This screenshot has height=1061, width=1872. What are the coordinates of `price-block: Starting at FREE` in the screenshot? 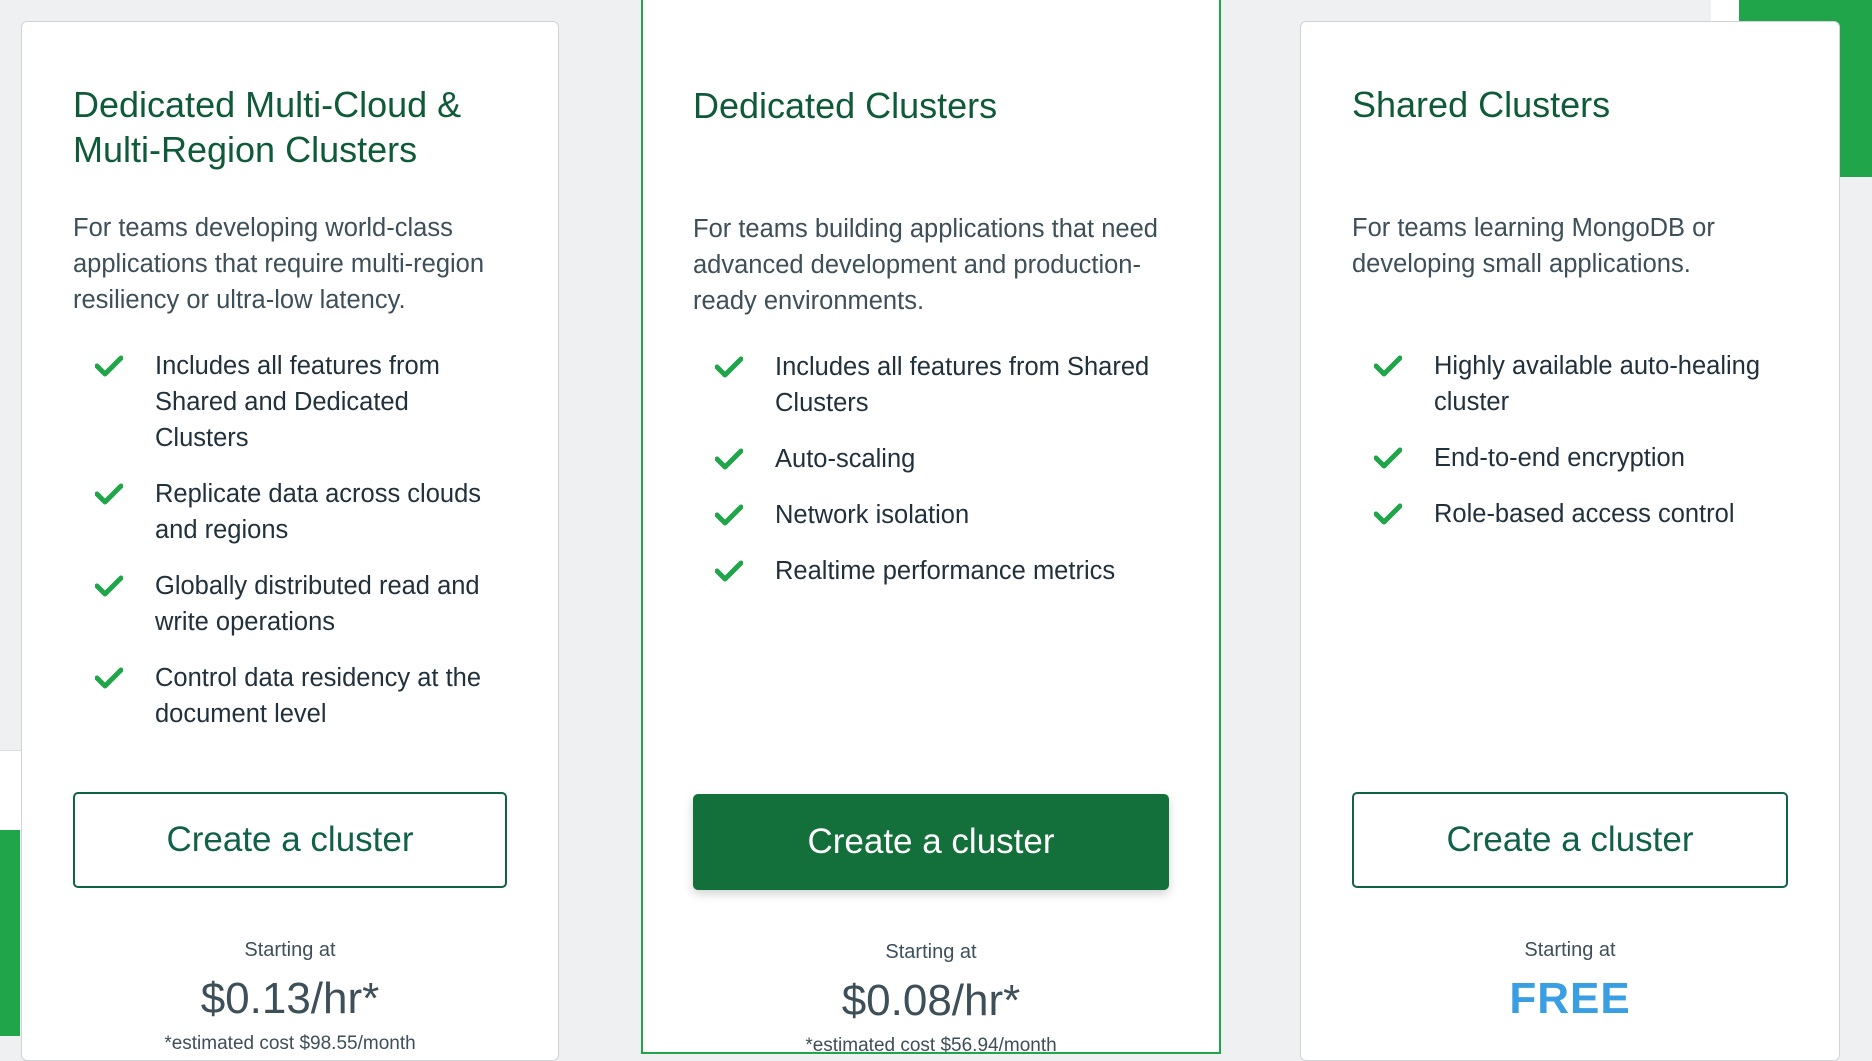 It's located at (1570, 982).